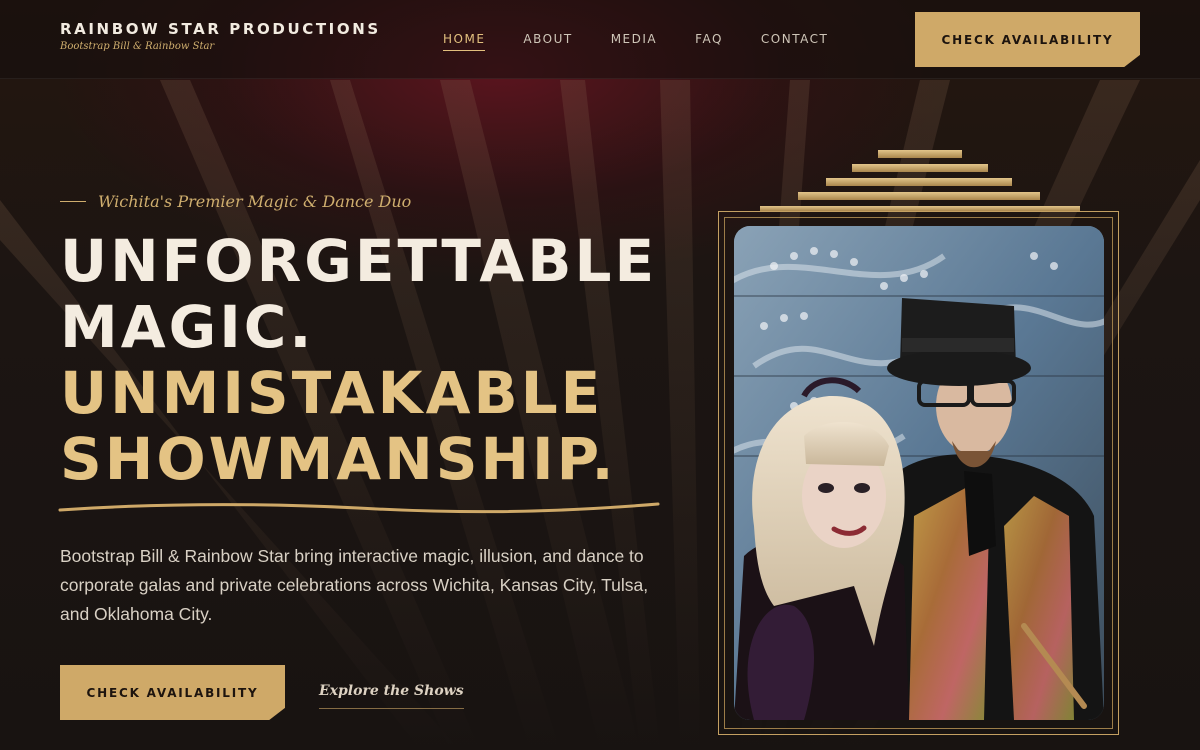  Describe the element at coordinates (338, 459) in the screenshot. I see `headline-line-4: SHOWMANSHIP.` at that location.